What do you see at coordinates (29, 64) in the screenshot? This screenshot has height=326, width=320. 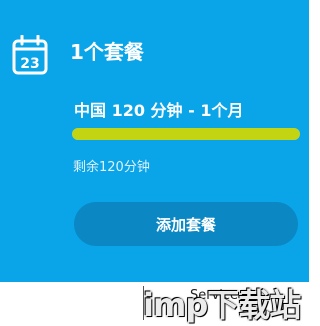 I see `calendar-day: 23` at bounding box center [29, 64].